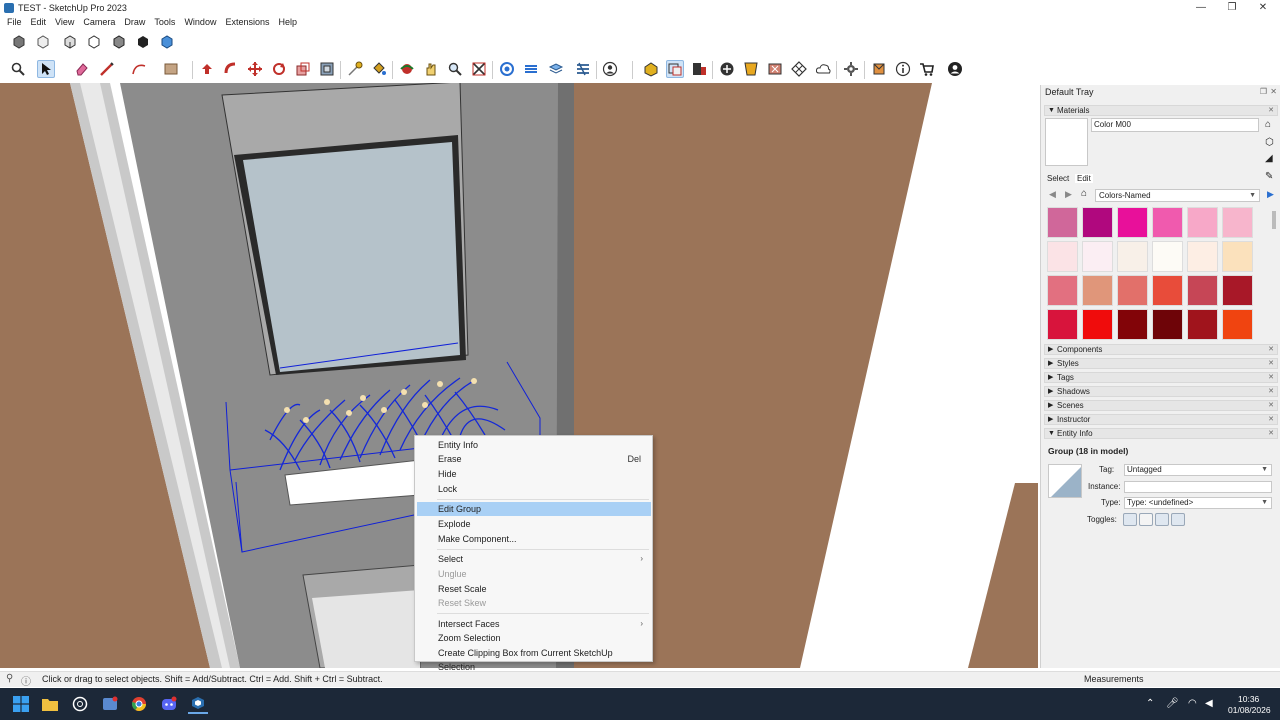 The image size is (1280, 720). What do you see at coordinates (70, 42) in the screenshot?
I see `front-view-icon` at bounding box center [70, 42].